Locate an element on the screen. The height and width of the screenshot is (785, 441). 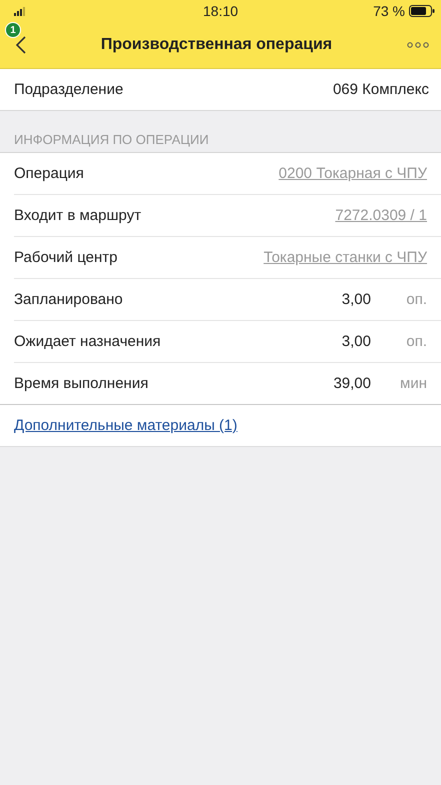
more-icon is located at coordinates (418, 45).